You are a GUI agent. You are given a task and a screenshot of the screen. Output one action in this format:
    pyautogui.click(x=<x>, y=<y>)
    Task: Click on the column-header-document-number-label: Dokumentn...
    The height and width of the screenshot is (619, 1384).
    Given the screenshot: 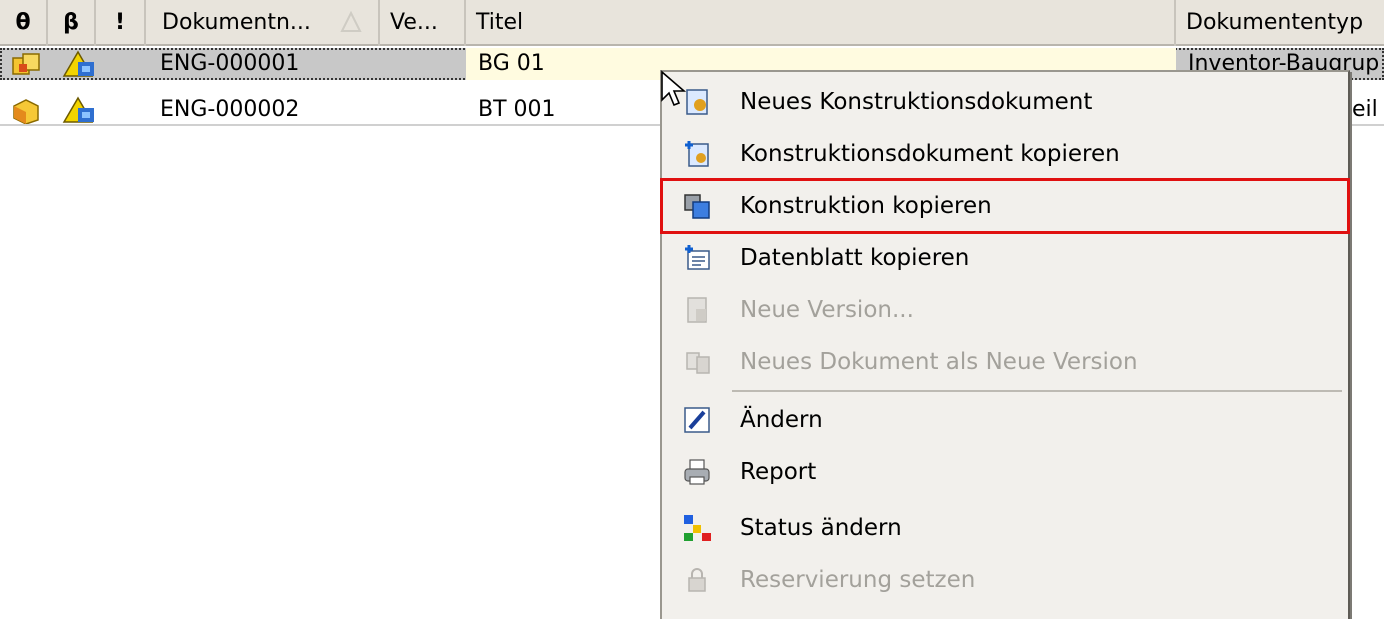 What is the action you would take?
    pyautogui.click(x=236, y=22)
    